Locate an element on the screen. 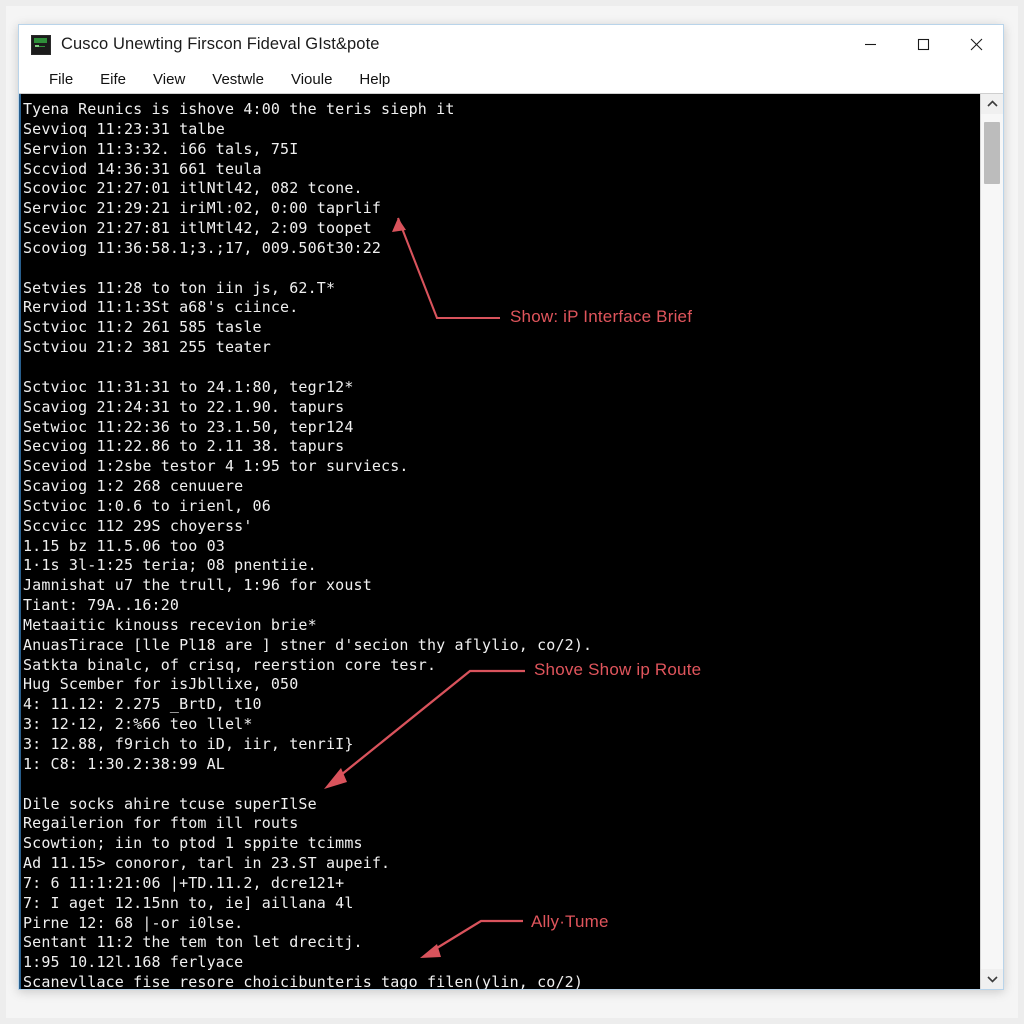  scroll-down-arrow-icon is located at coordinates (992, 979).